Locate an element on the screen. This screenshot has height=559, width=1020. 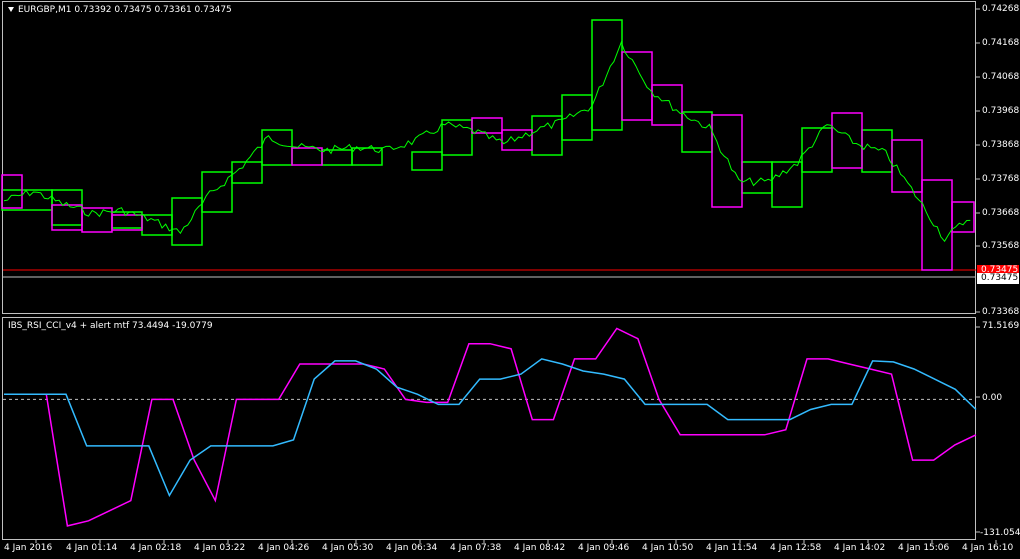
time-axis-label: 4 Jan 07:38 is located at coordinates (476, 548).